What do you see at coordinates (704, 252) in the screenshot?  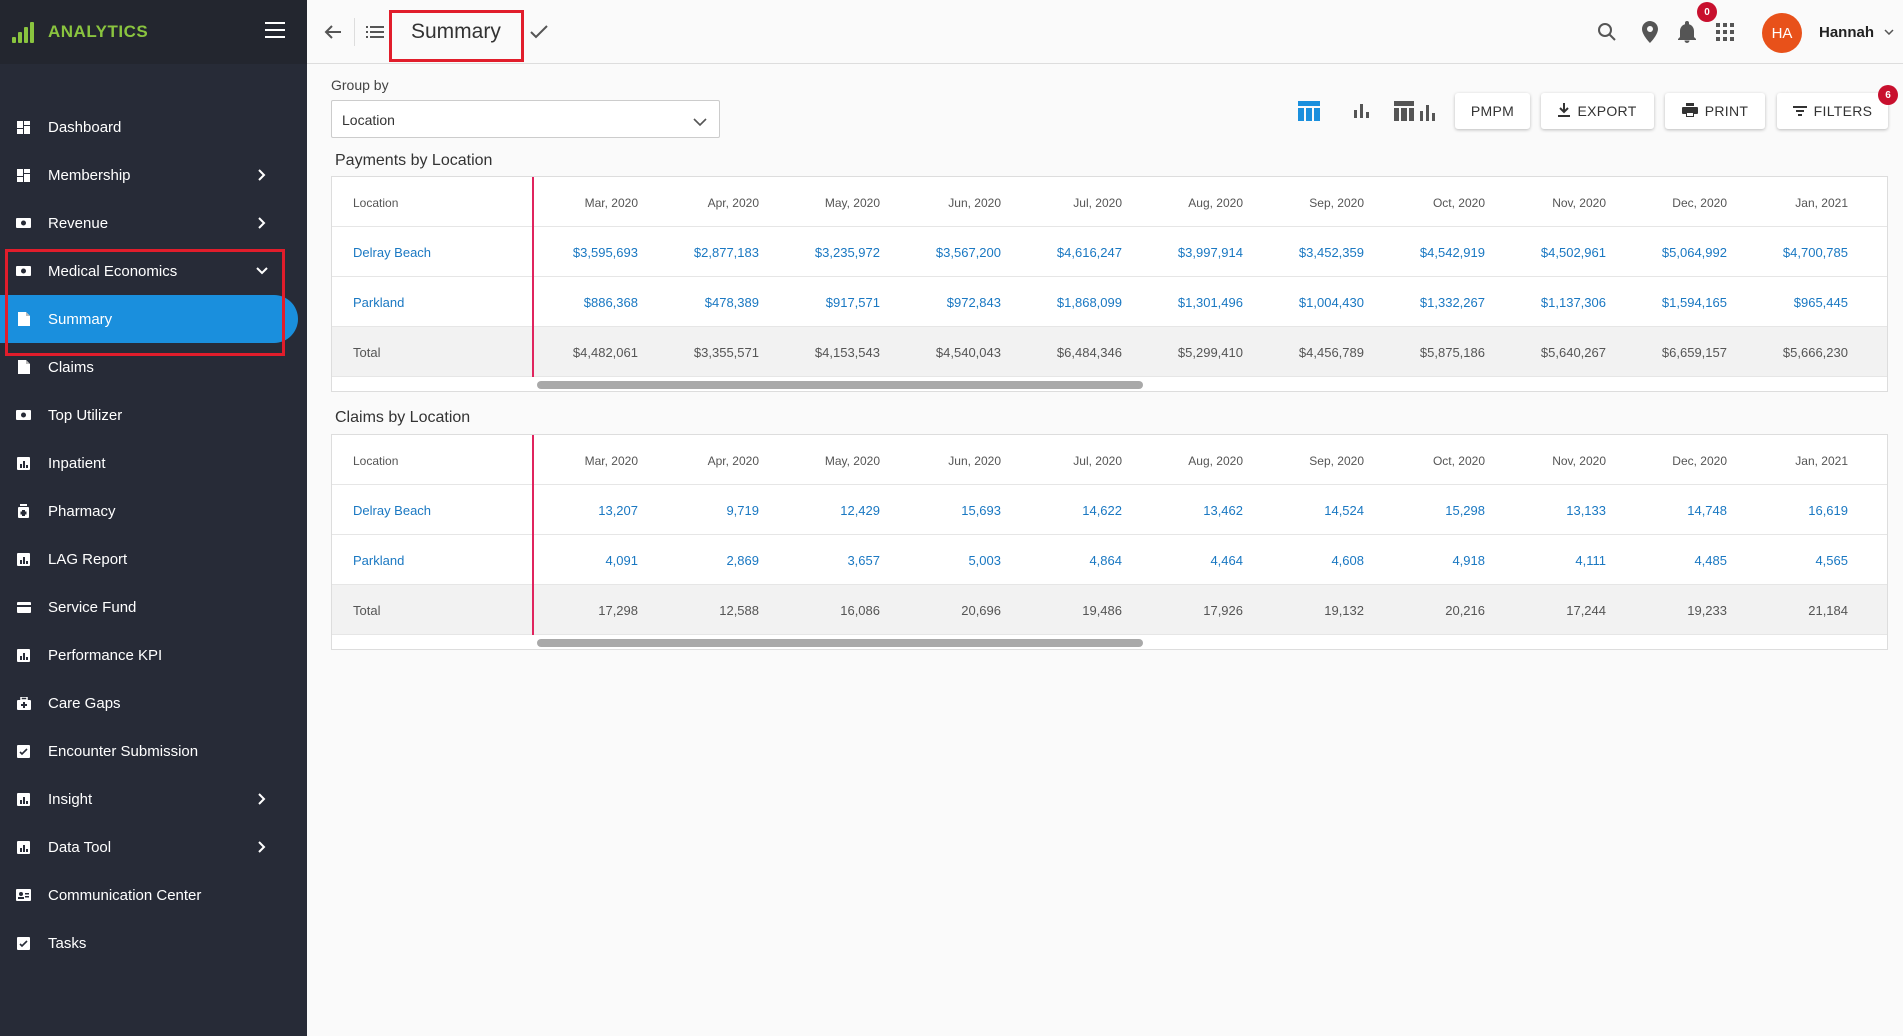 I see `value-link: $2,877,183` at bounding box center [704, 252].